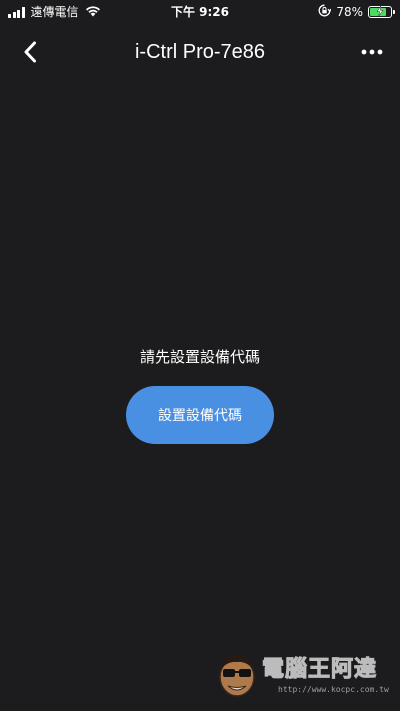 The image size is (400, 711). I want to click on mascot-face-icon, so click(237, 676).